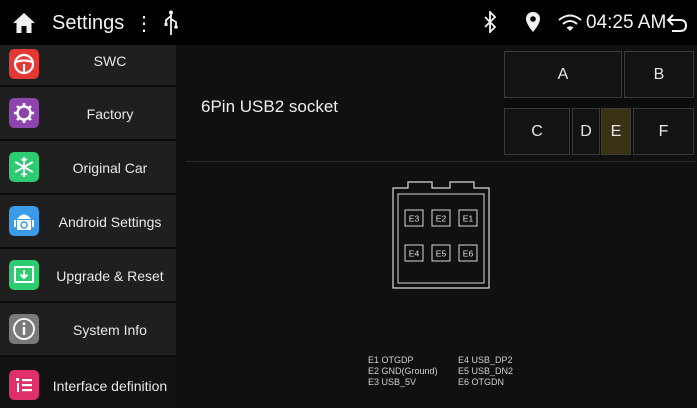 The width and height of the screenshot is (697, 408). What do you see at coordinates (537, 131) in the screenshot?
I see `connector-tab-c: C` at bounding box center [537, 131].